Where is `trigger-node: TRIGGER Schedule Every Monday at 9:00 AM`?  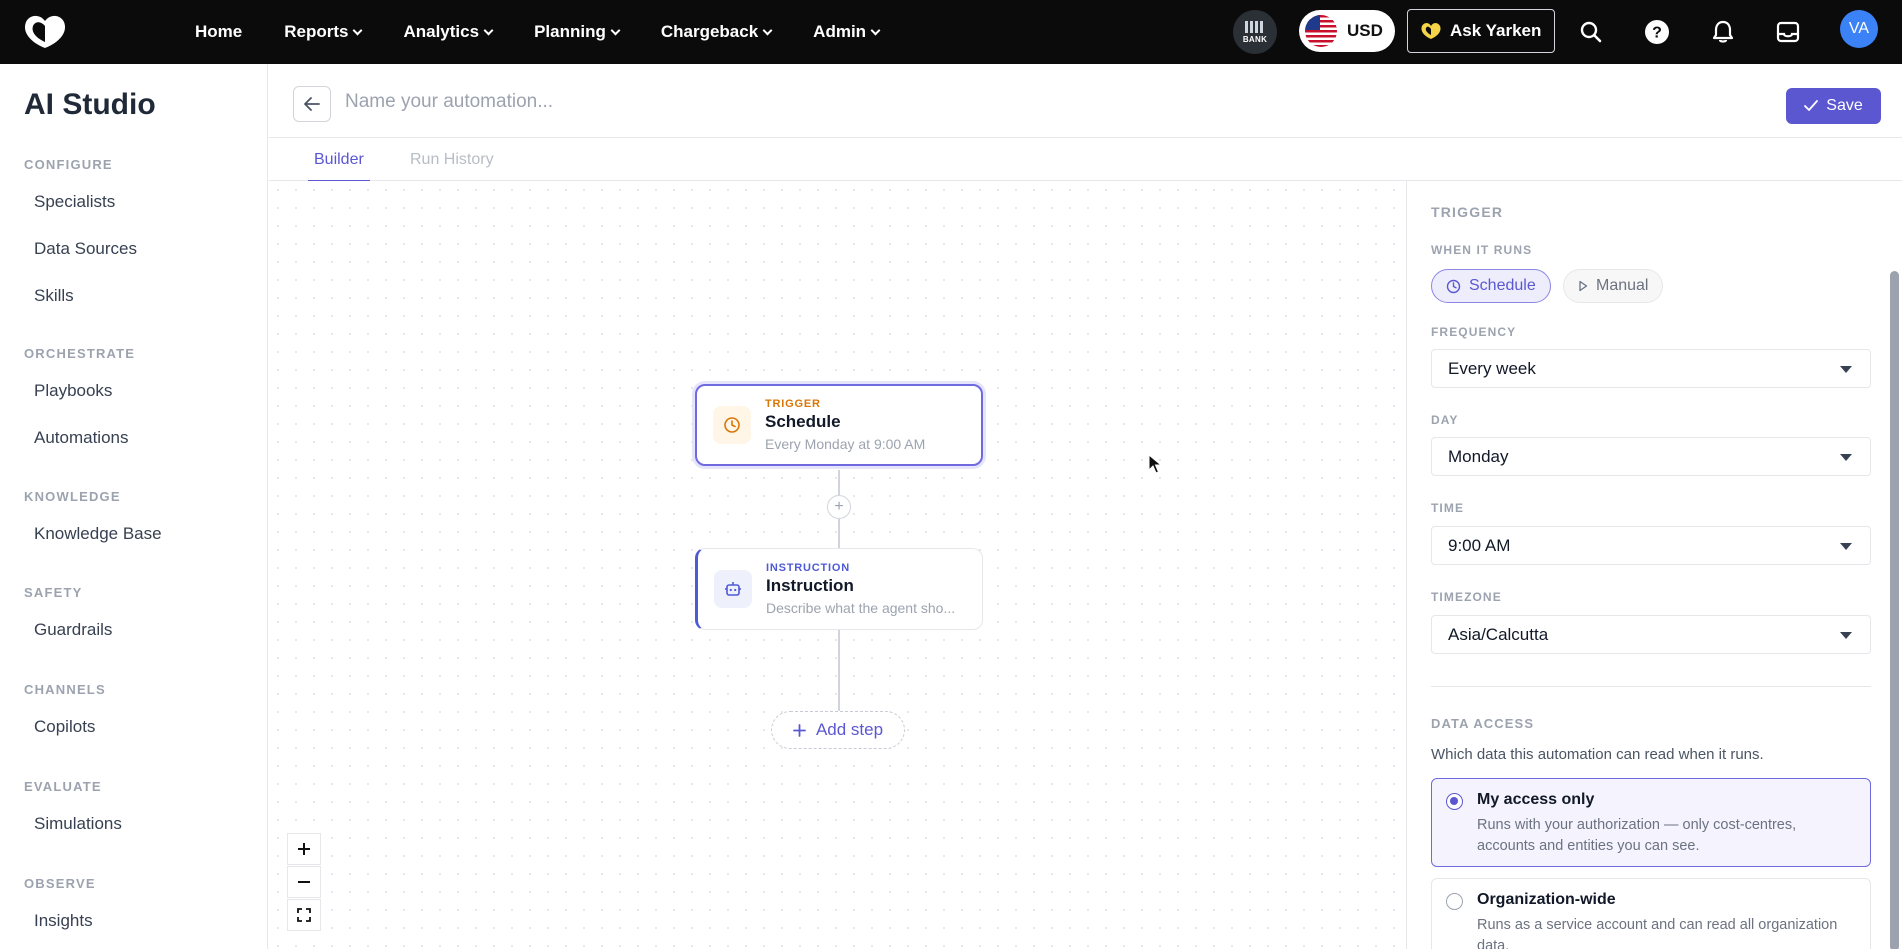
trigger-node: TRIGGER Schedule Every Monday at 9:00 AM is located at coordinates (839, 425).